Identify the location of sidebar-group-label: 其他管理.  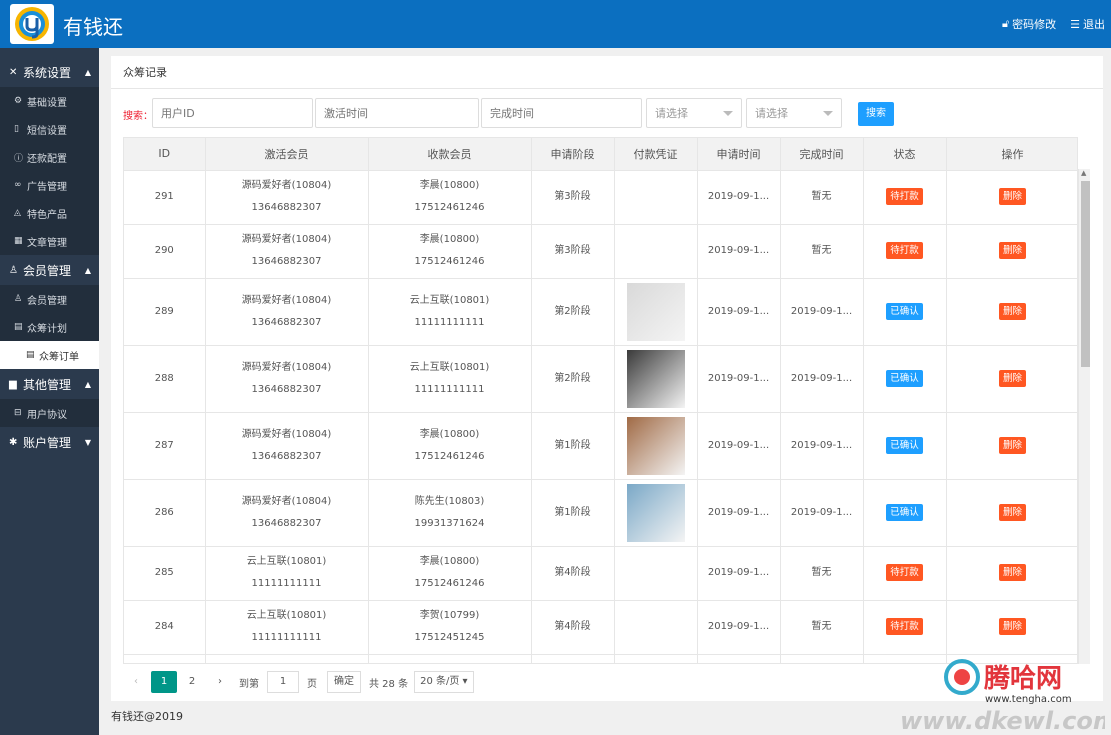
(47, 384).